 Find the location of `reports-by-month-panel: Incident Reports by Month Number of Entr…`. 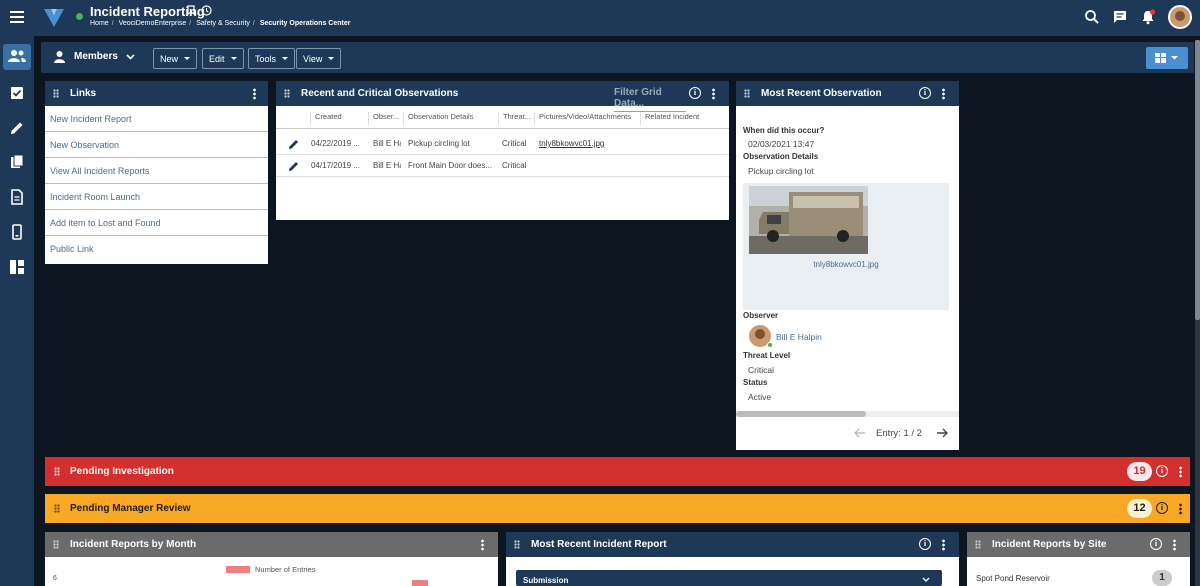

reports-by-month-panel: Incident Reports by Month Number of Entr… is located at coordinates (271, 559).